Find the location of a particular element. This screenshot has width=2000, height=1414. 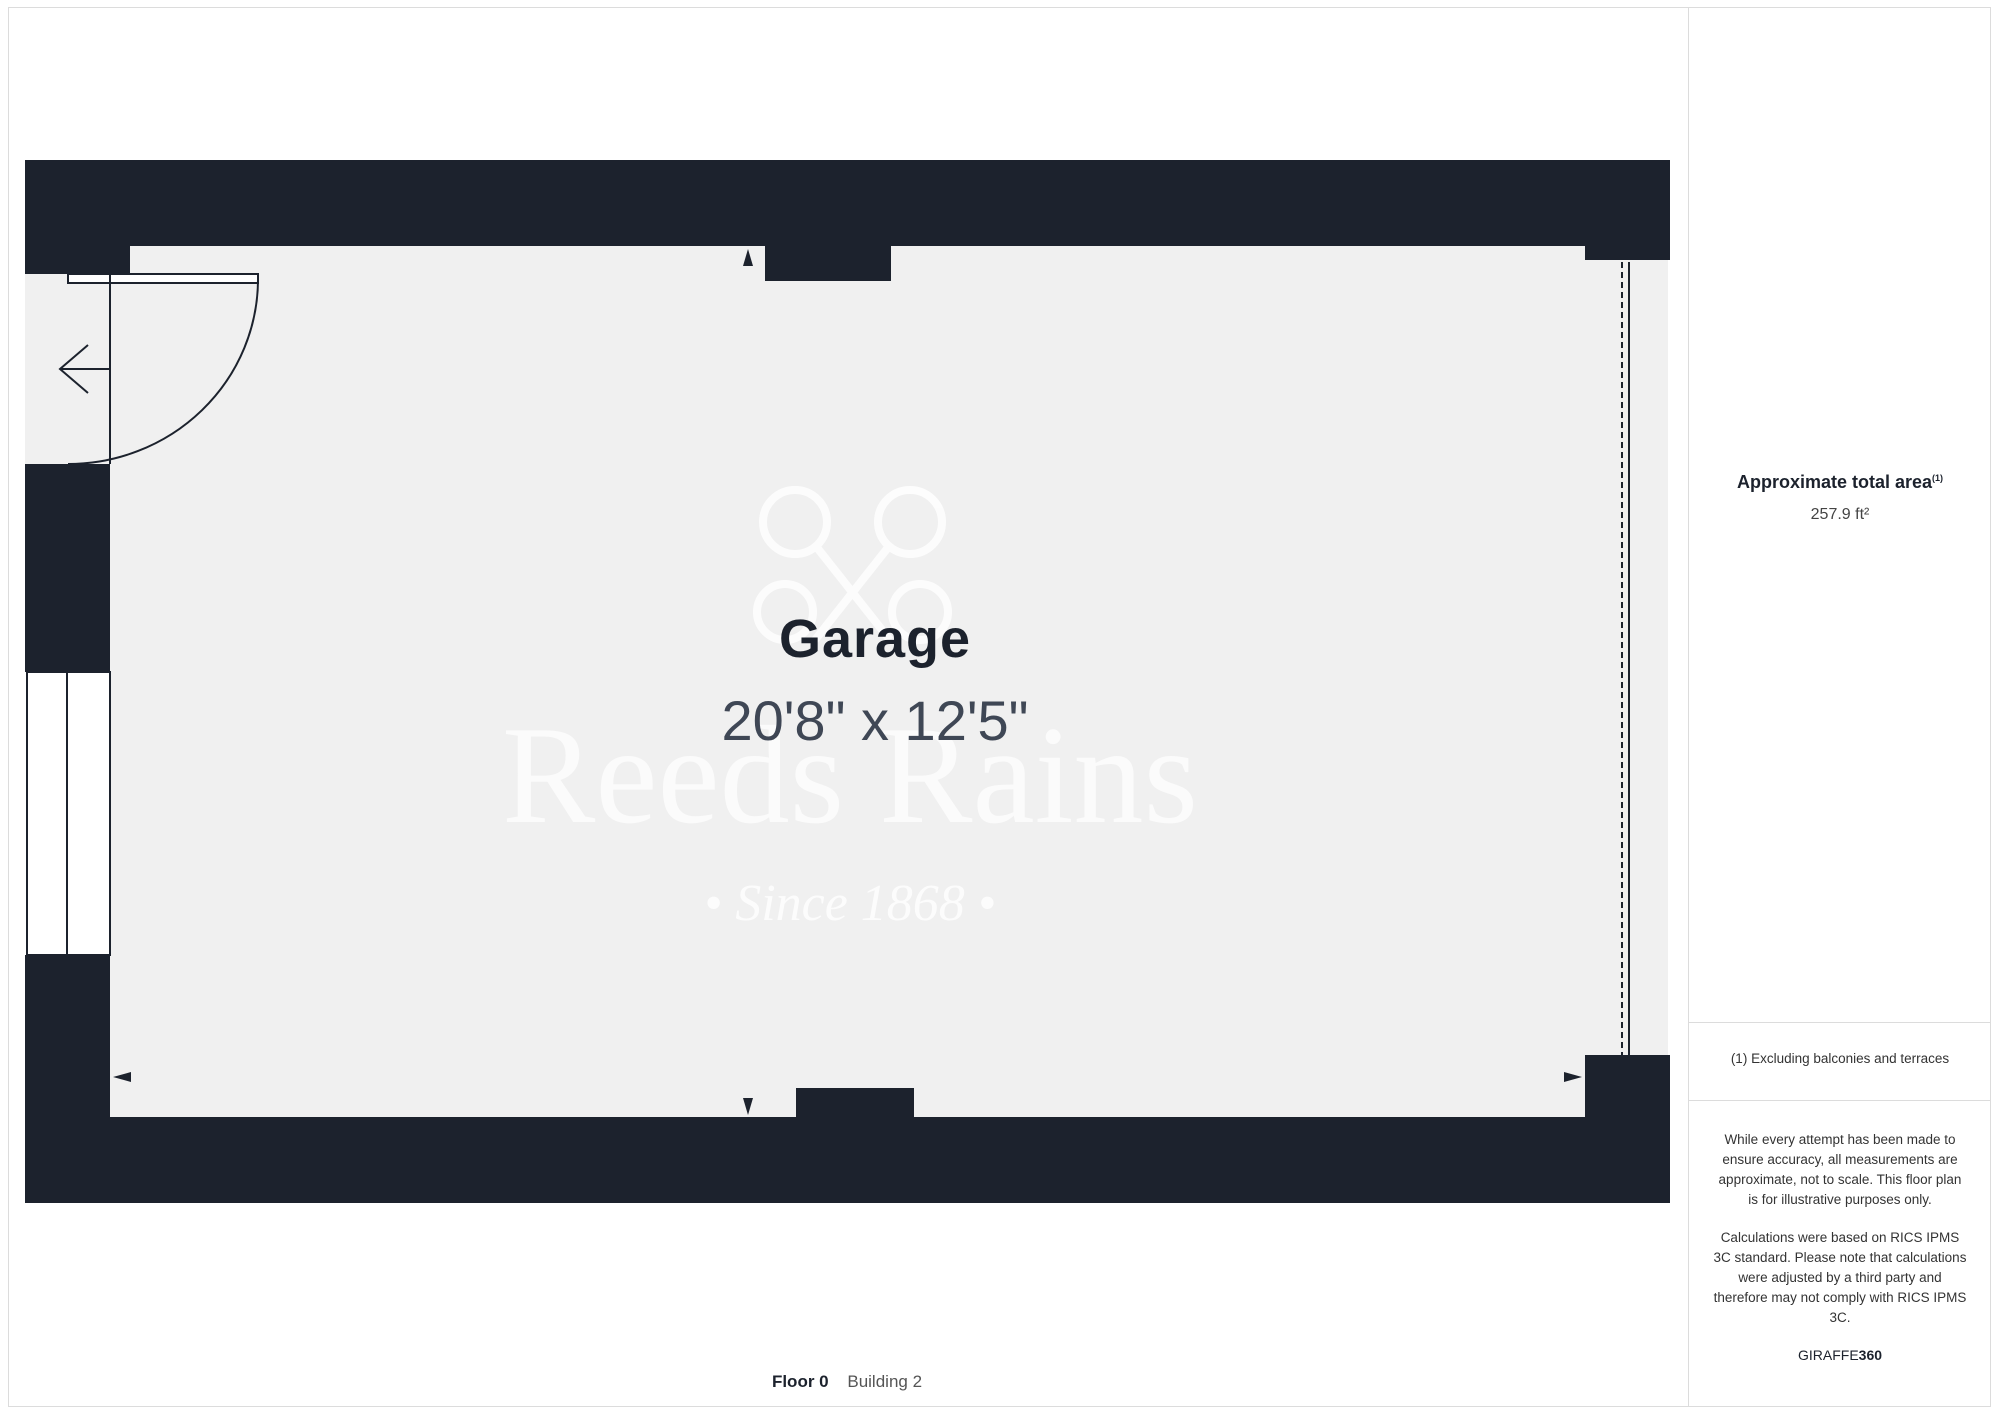

pillar-bottom is located at coordinates (855, 1103).